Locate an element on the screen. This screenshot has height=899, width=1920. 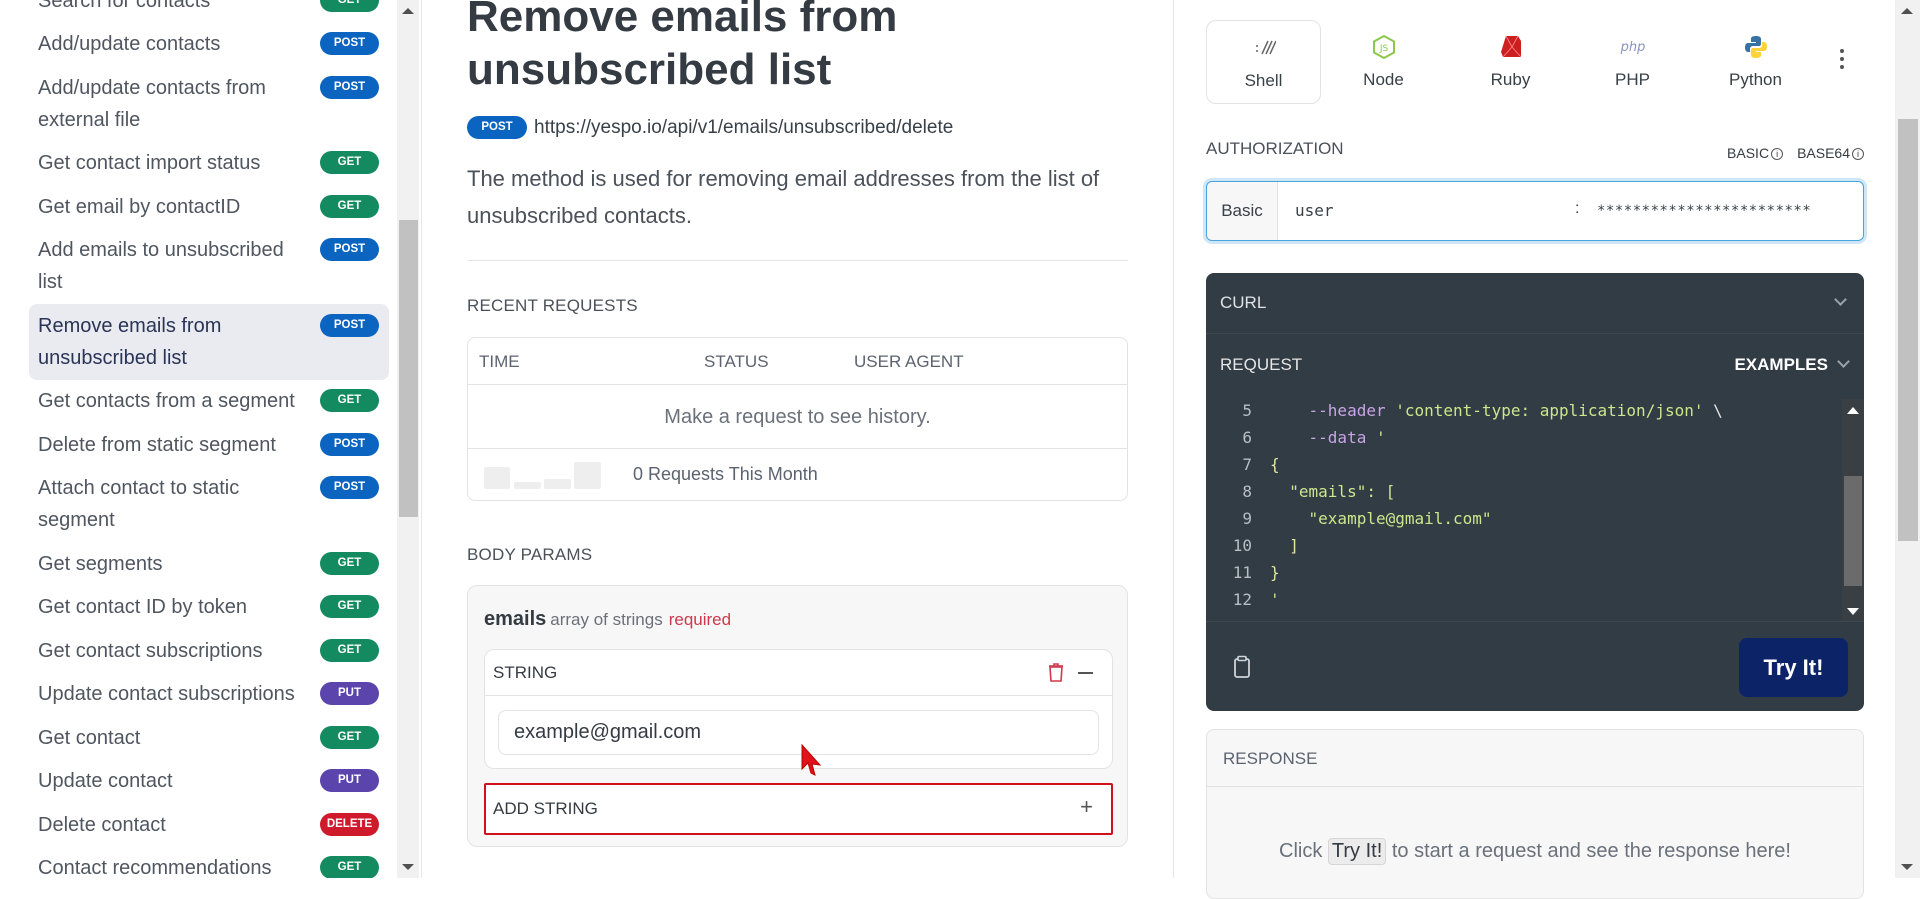
code-line: 11} is located at coordinates (1243, 572).